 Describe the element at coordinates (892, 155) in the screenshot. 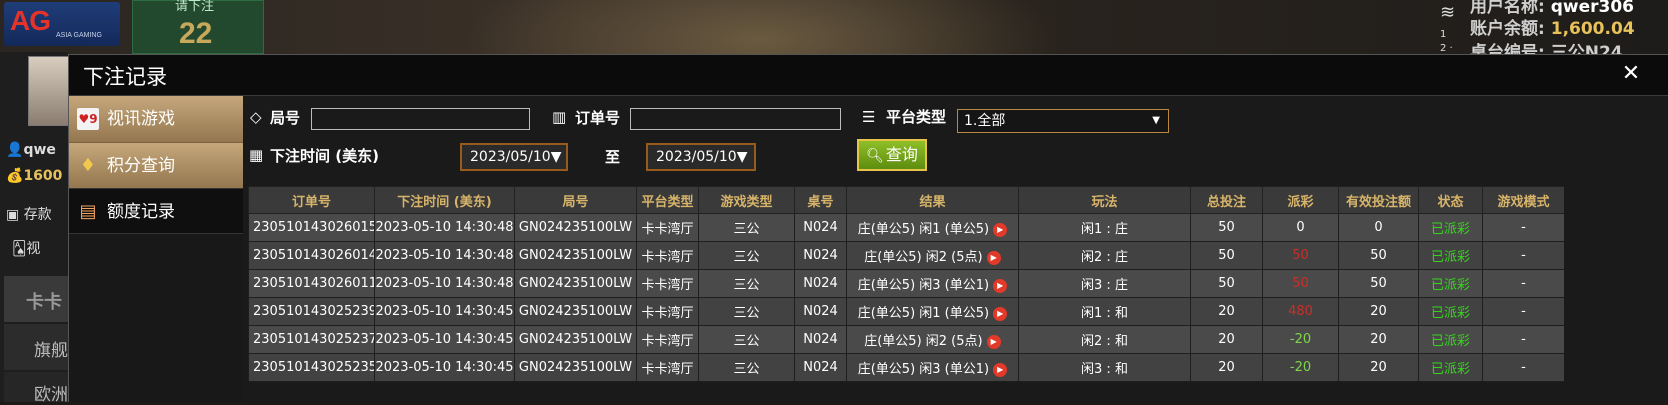

I see `query-button: 🔍︎ 查询` at that location.